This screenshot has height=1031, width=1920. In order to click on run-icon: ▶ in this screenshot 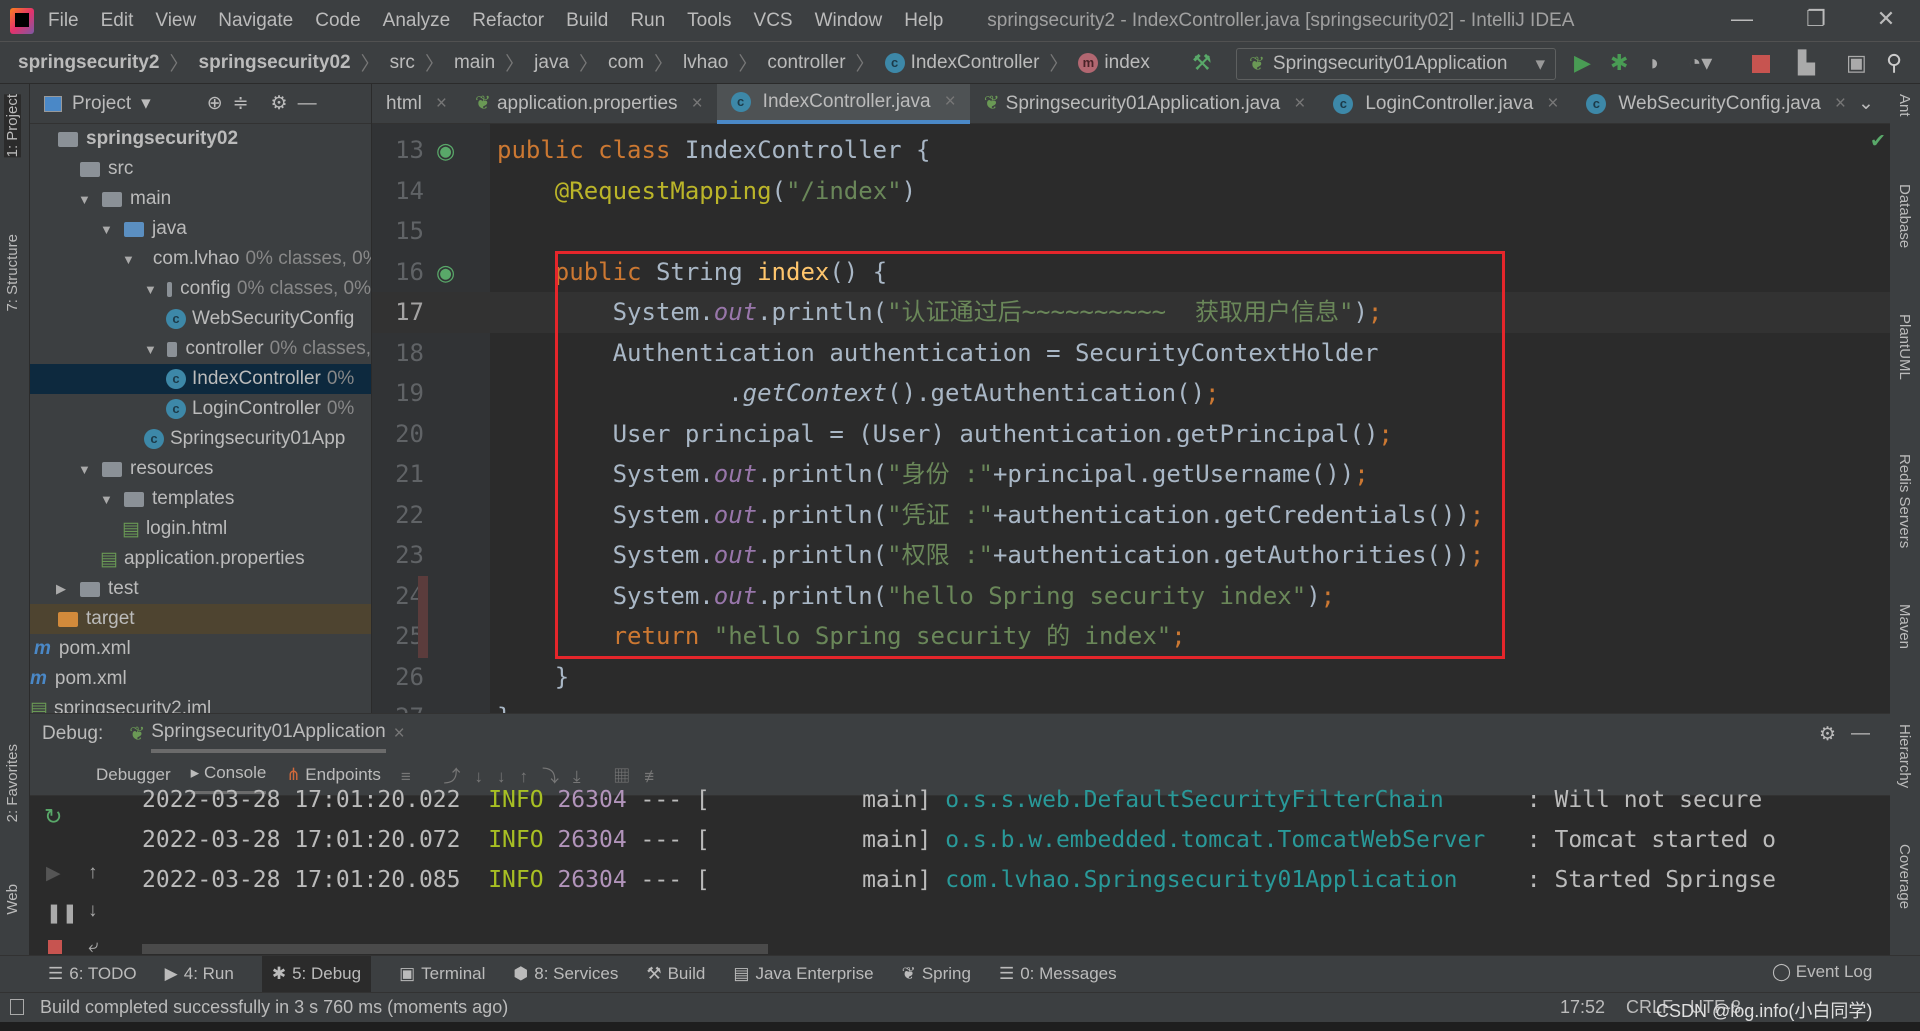, I will do `click(1582, 63)`.